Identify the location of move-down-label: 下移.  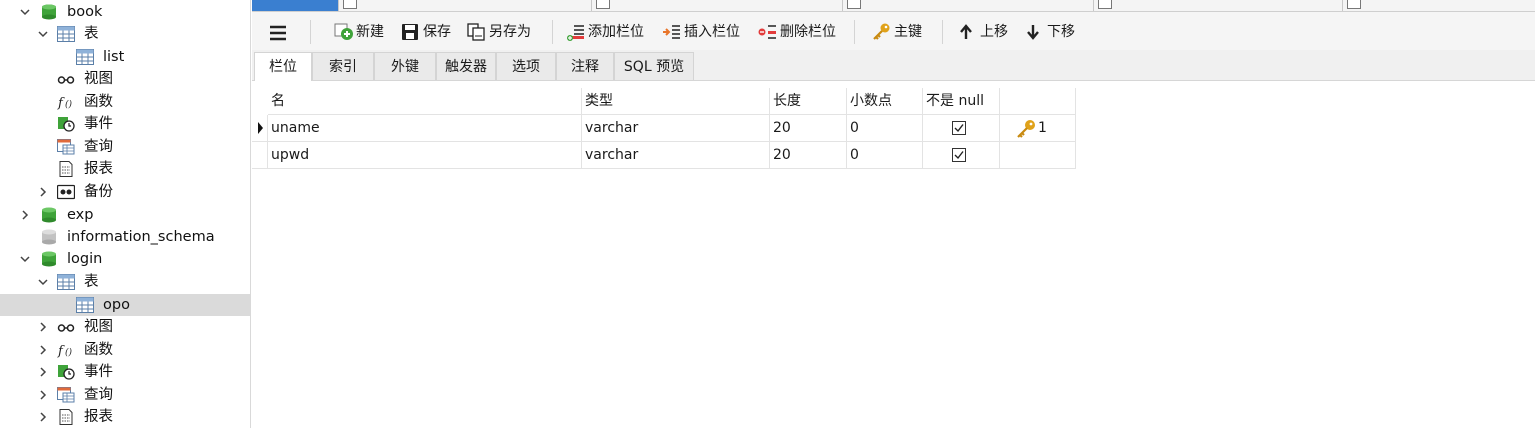
(1061, 32).